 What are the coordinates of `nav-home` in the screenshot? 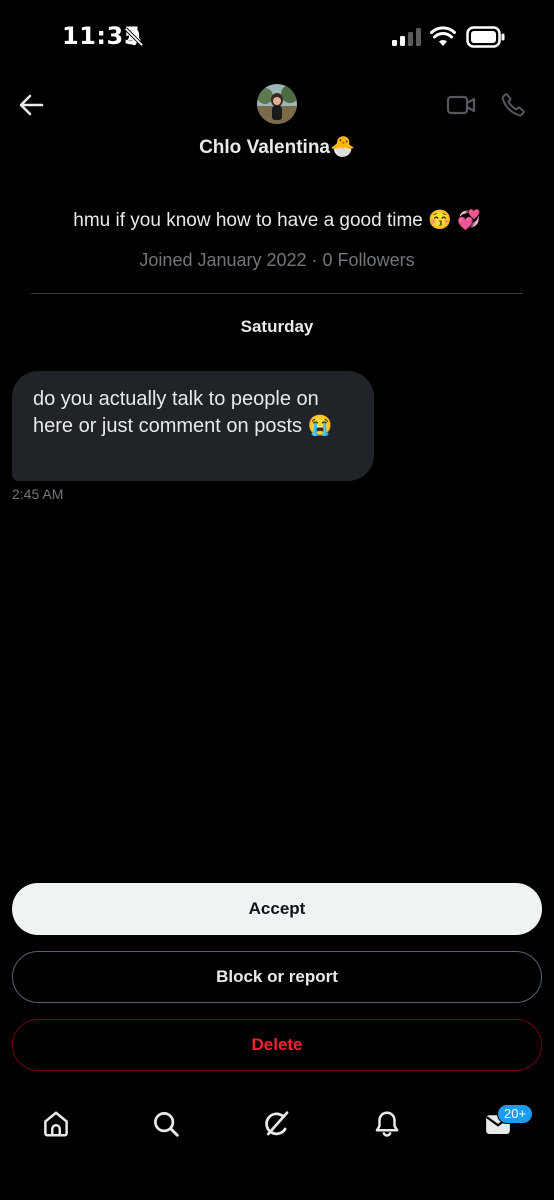 It's located at (56, 1124).